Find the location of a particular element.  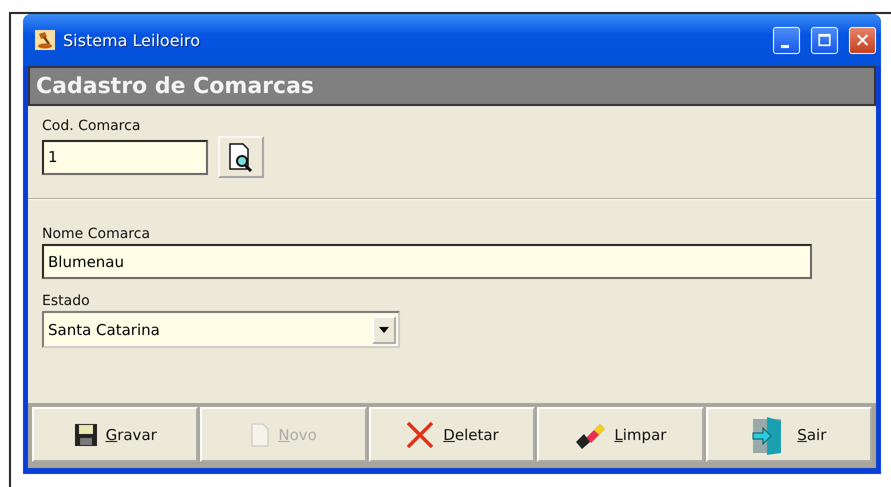

state-dropdown: Santa Catarina is located at coordinates (221, 329).